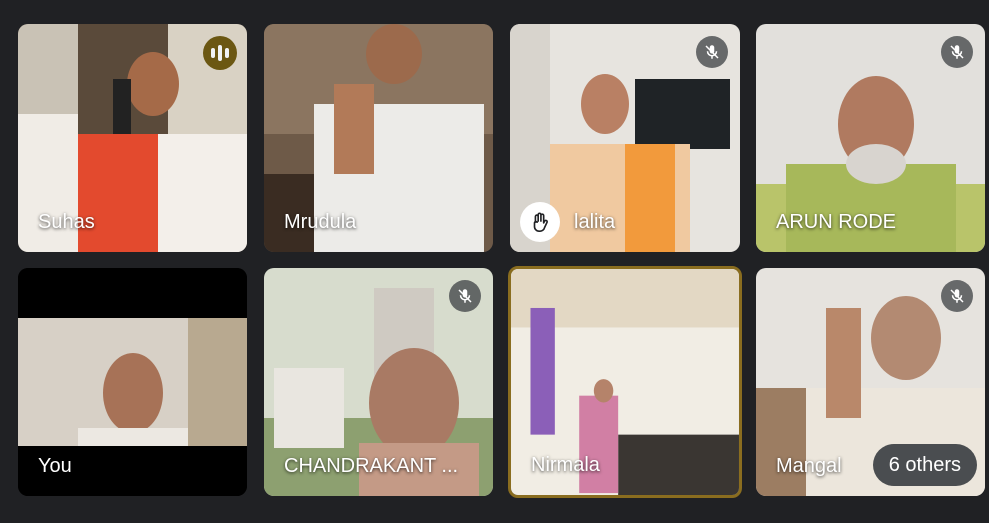 This screenshot has width=989, height=523. Describe the element at coordinates (595, 222) in the screenshot. I see `participant-name: lalita` at that location.